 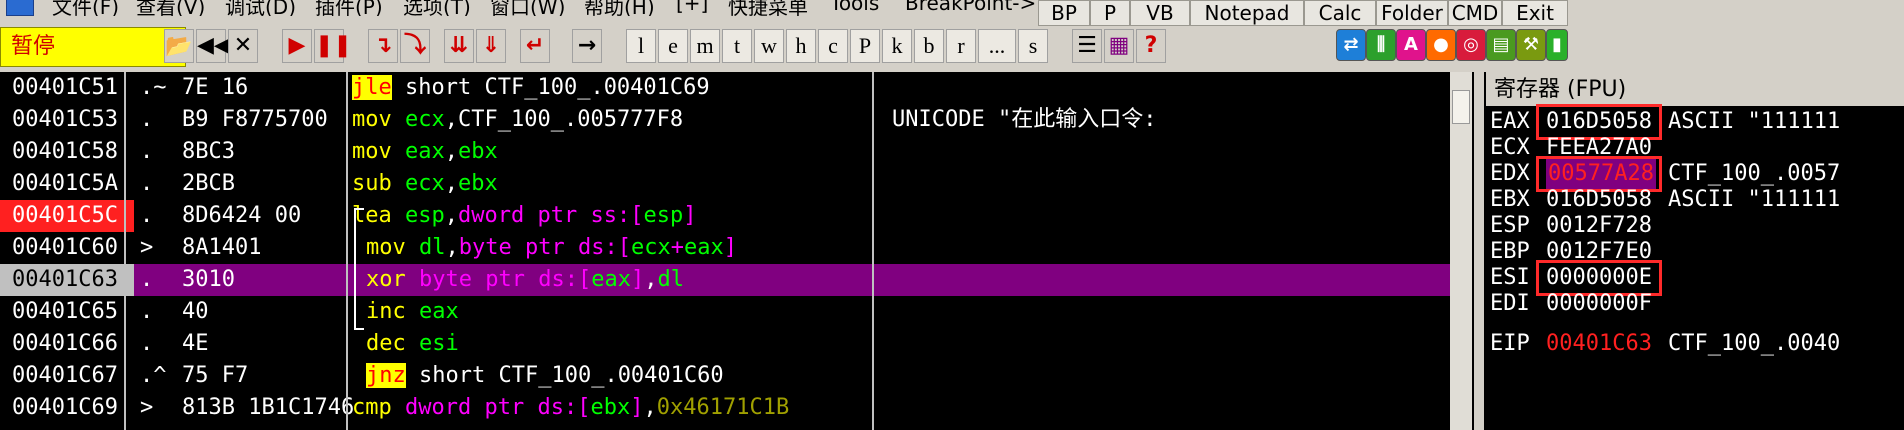 What do you see at coordinates (1461, 107) in the screenshot?
I see `scrollbar-thumb` at bounding box center [1461, 107].